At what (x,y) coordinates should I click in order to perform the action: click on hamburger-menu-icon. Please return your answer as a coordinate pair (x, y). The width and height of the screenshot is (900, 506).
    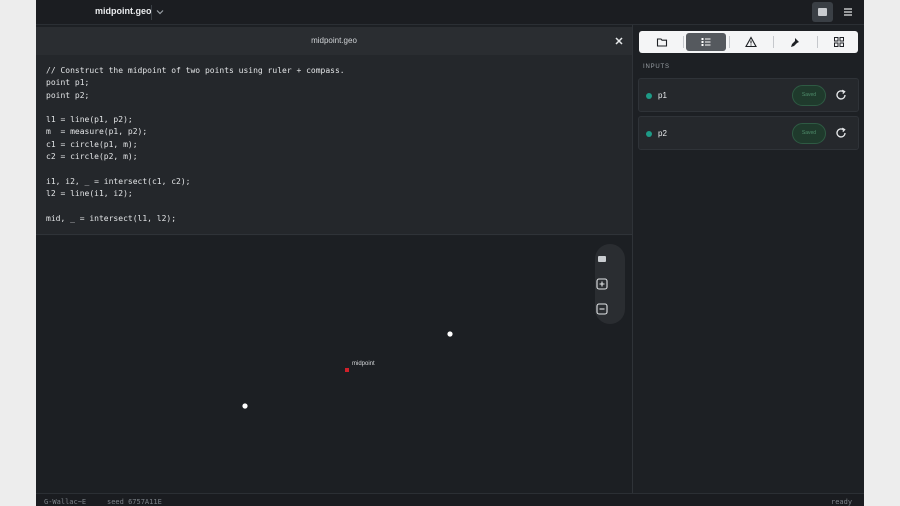
    Looking at the image, I should click on (848, 12).